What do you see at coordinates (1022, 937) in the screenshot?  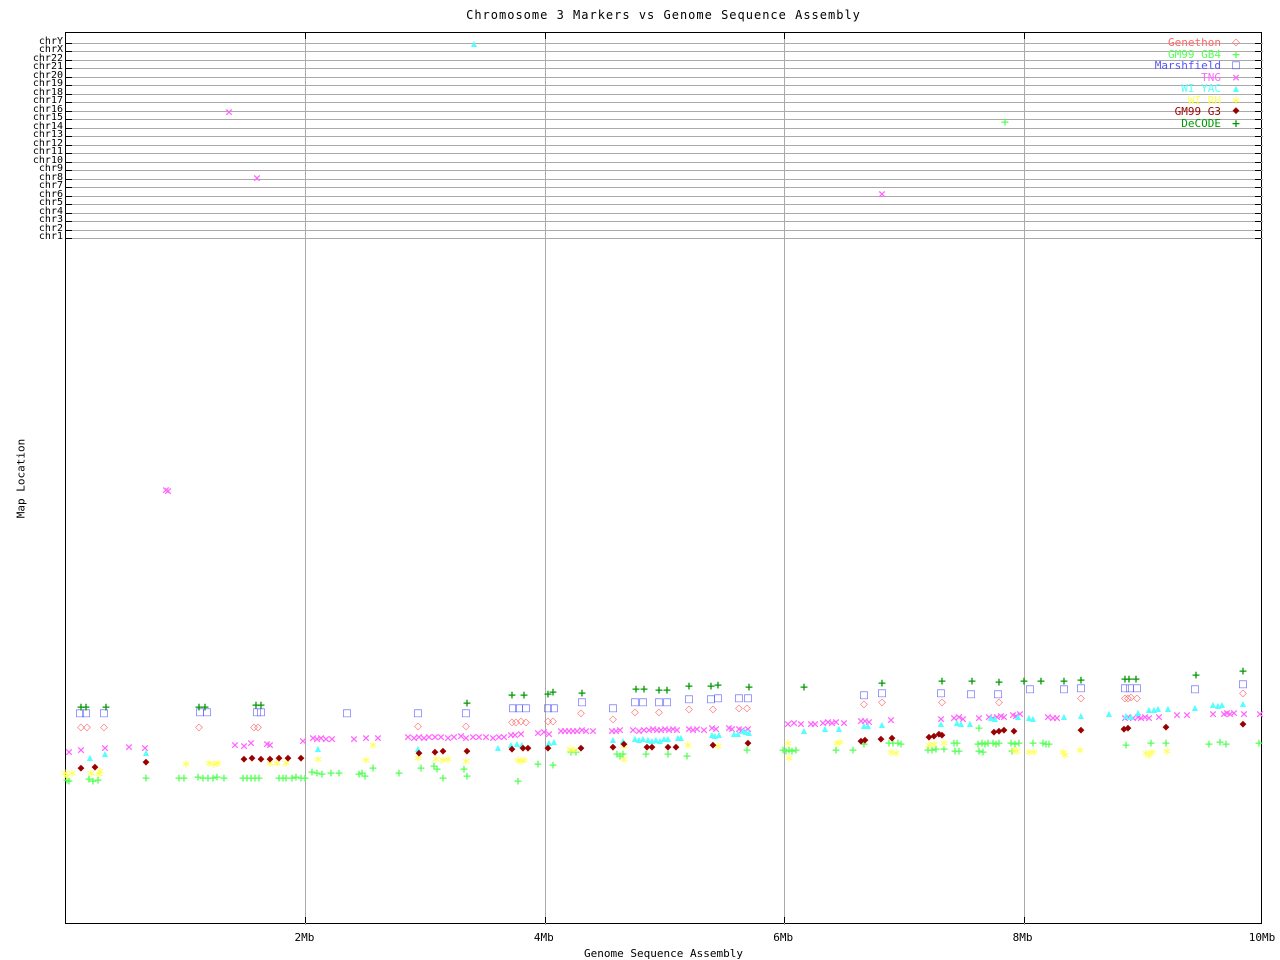 I see `x-tick-label-8Mb: 8Mb` at bounding box center [1022, 937].